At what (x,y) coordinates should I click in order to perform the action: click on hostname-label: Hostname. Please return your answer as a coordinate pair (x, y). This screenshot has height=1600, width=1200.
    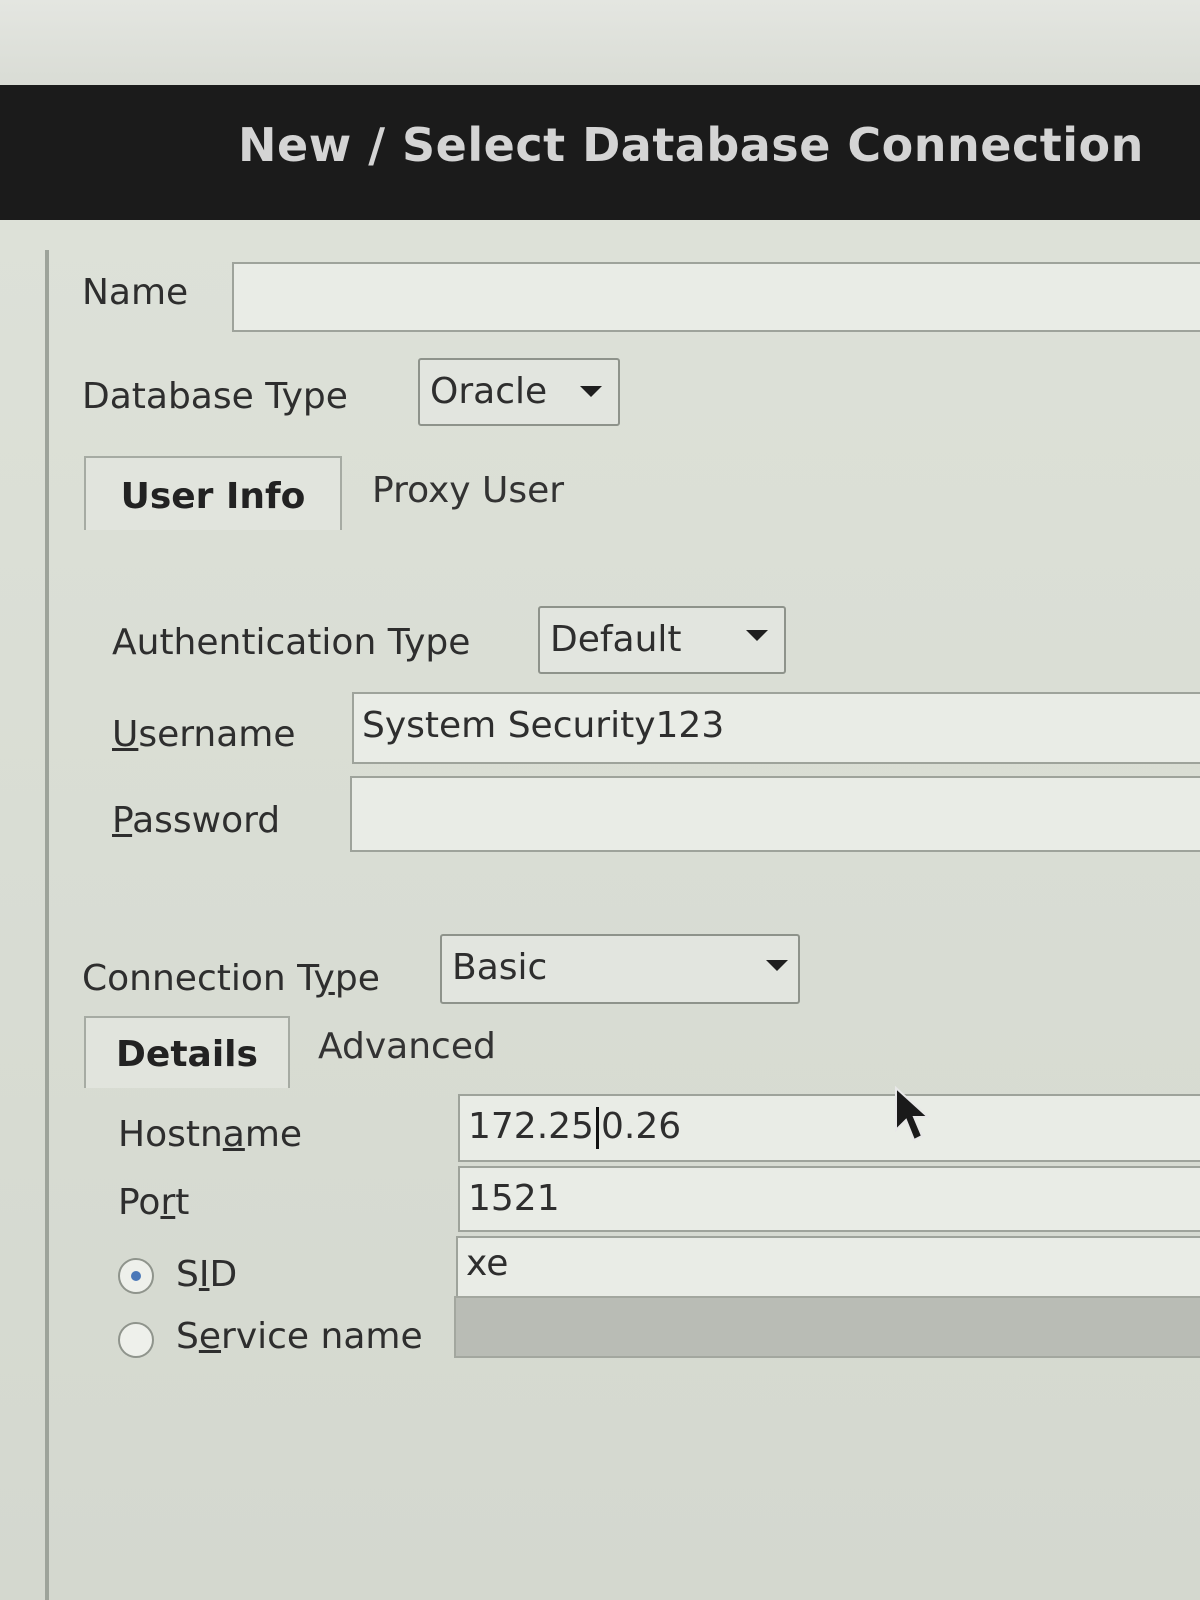
    Looking at the image, I should click on (210, 1134).